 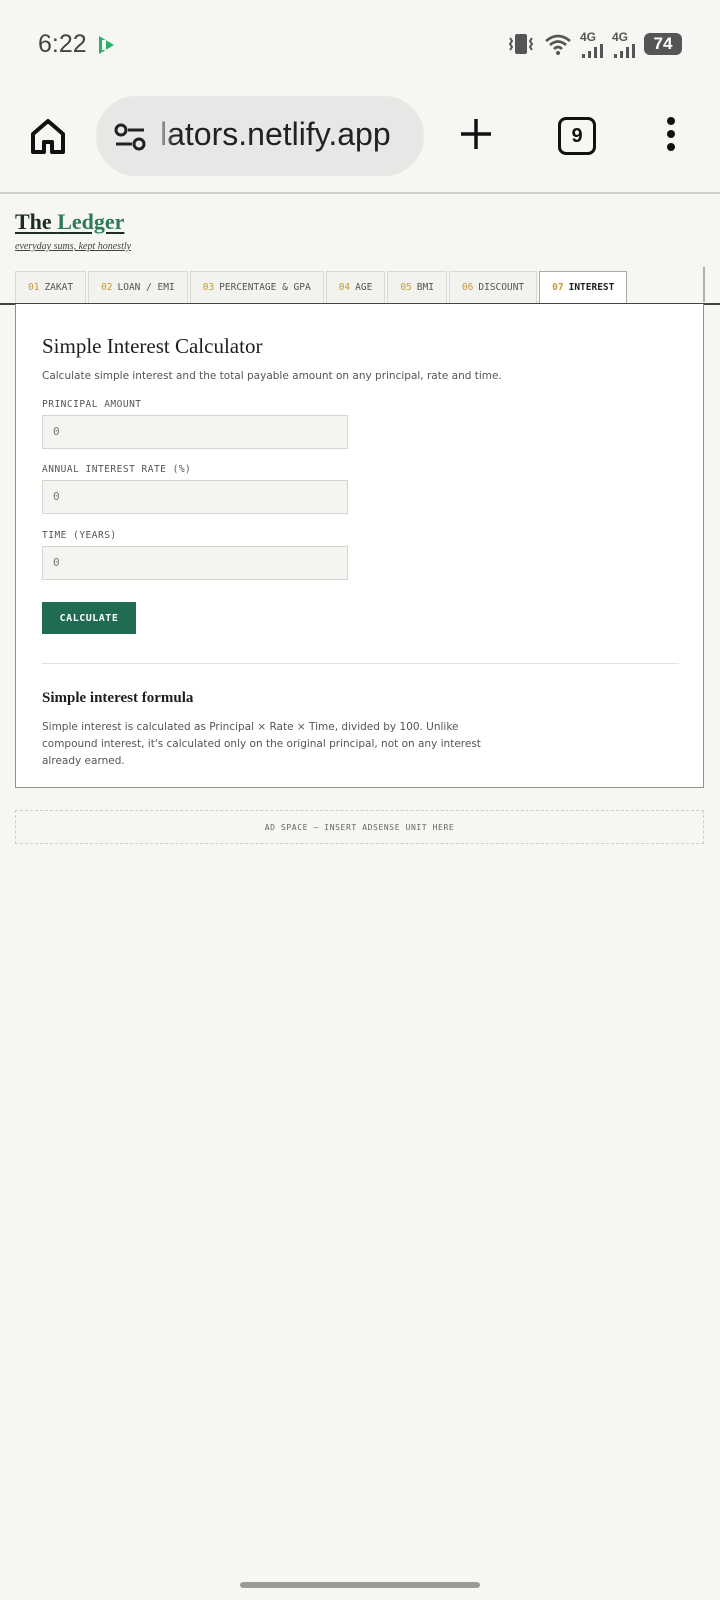 I want to click on calculator-title: Simple Interest Calculator, so click(x=152, y=346).